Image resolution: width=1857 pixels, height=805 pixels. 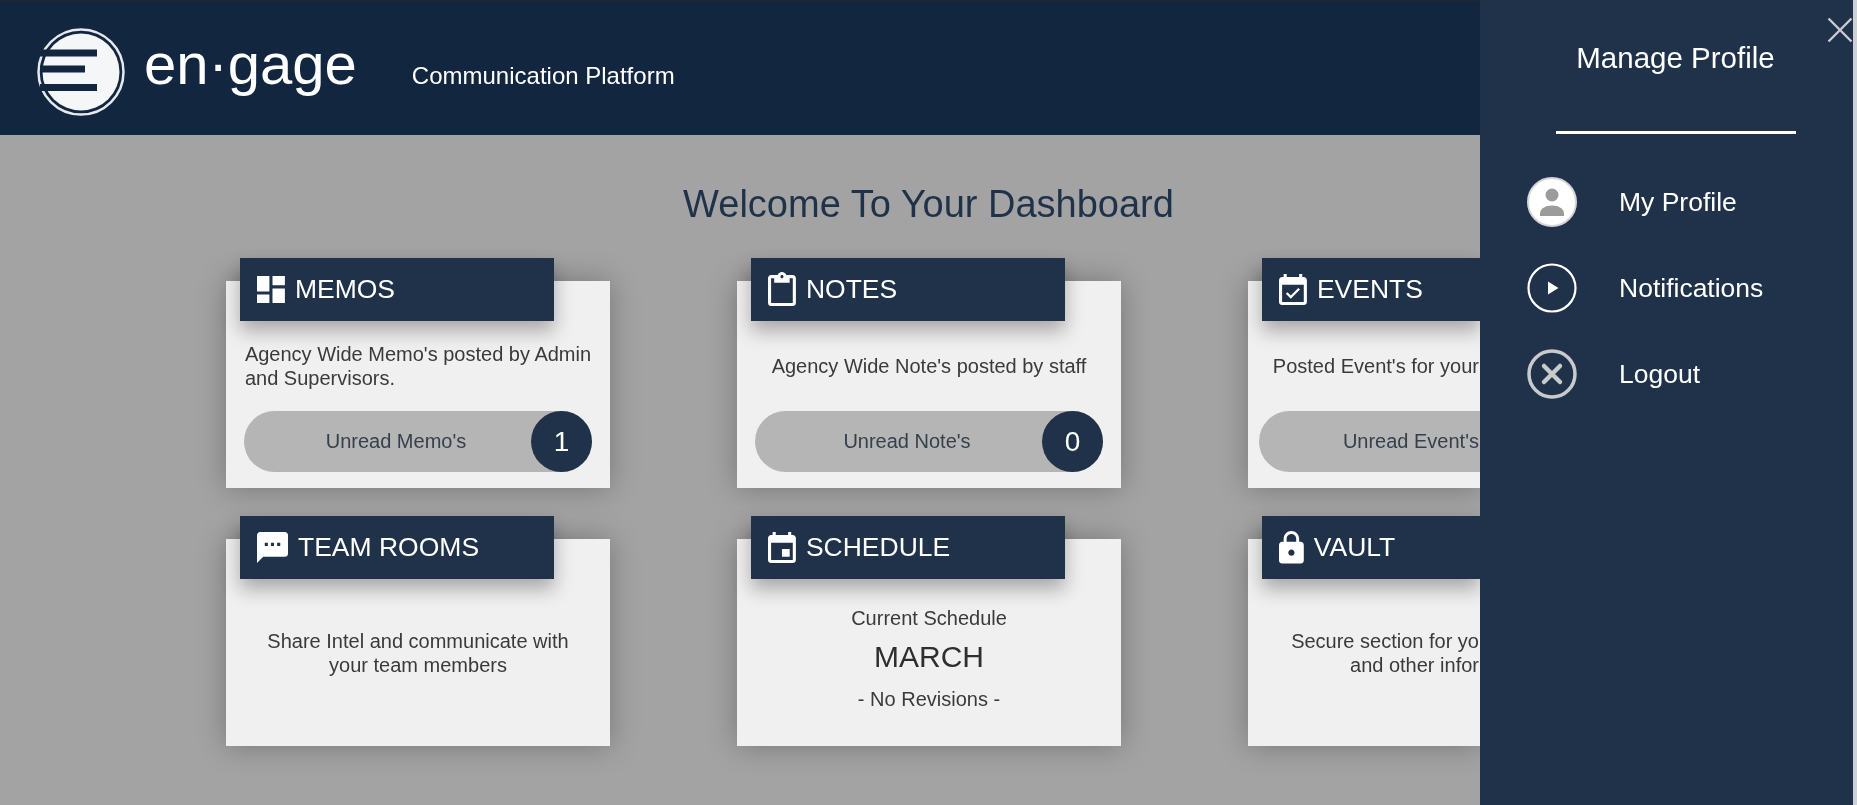 I want to click on close-icon, so click(x=1840, y=30).